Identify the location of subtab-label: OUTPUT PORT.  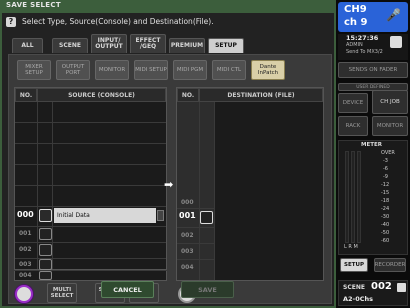
(73, 70).